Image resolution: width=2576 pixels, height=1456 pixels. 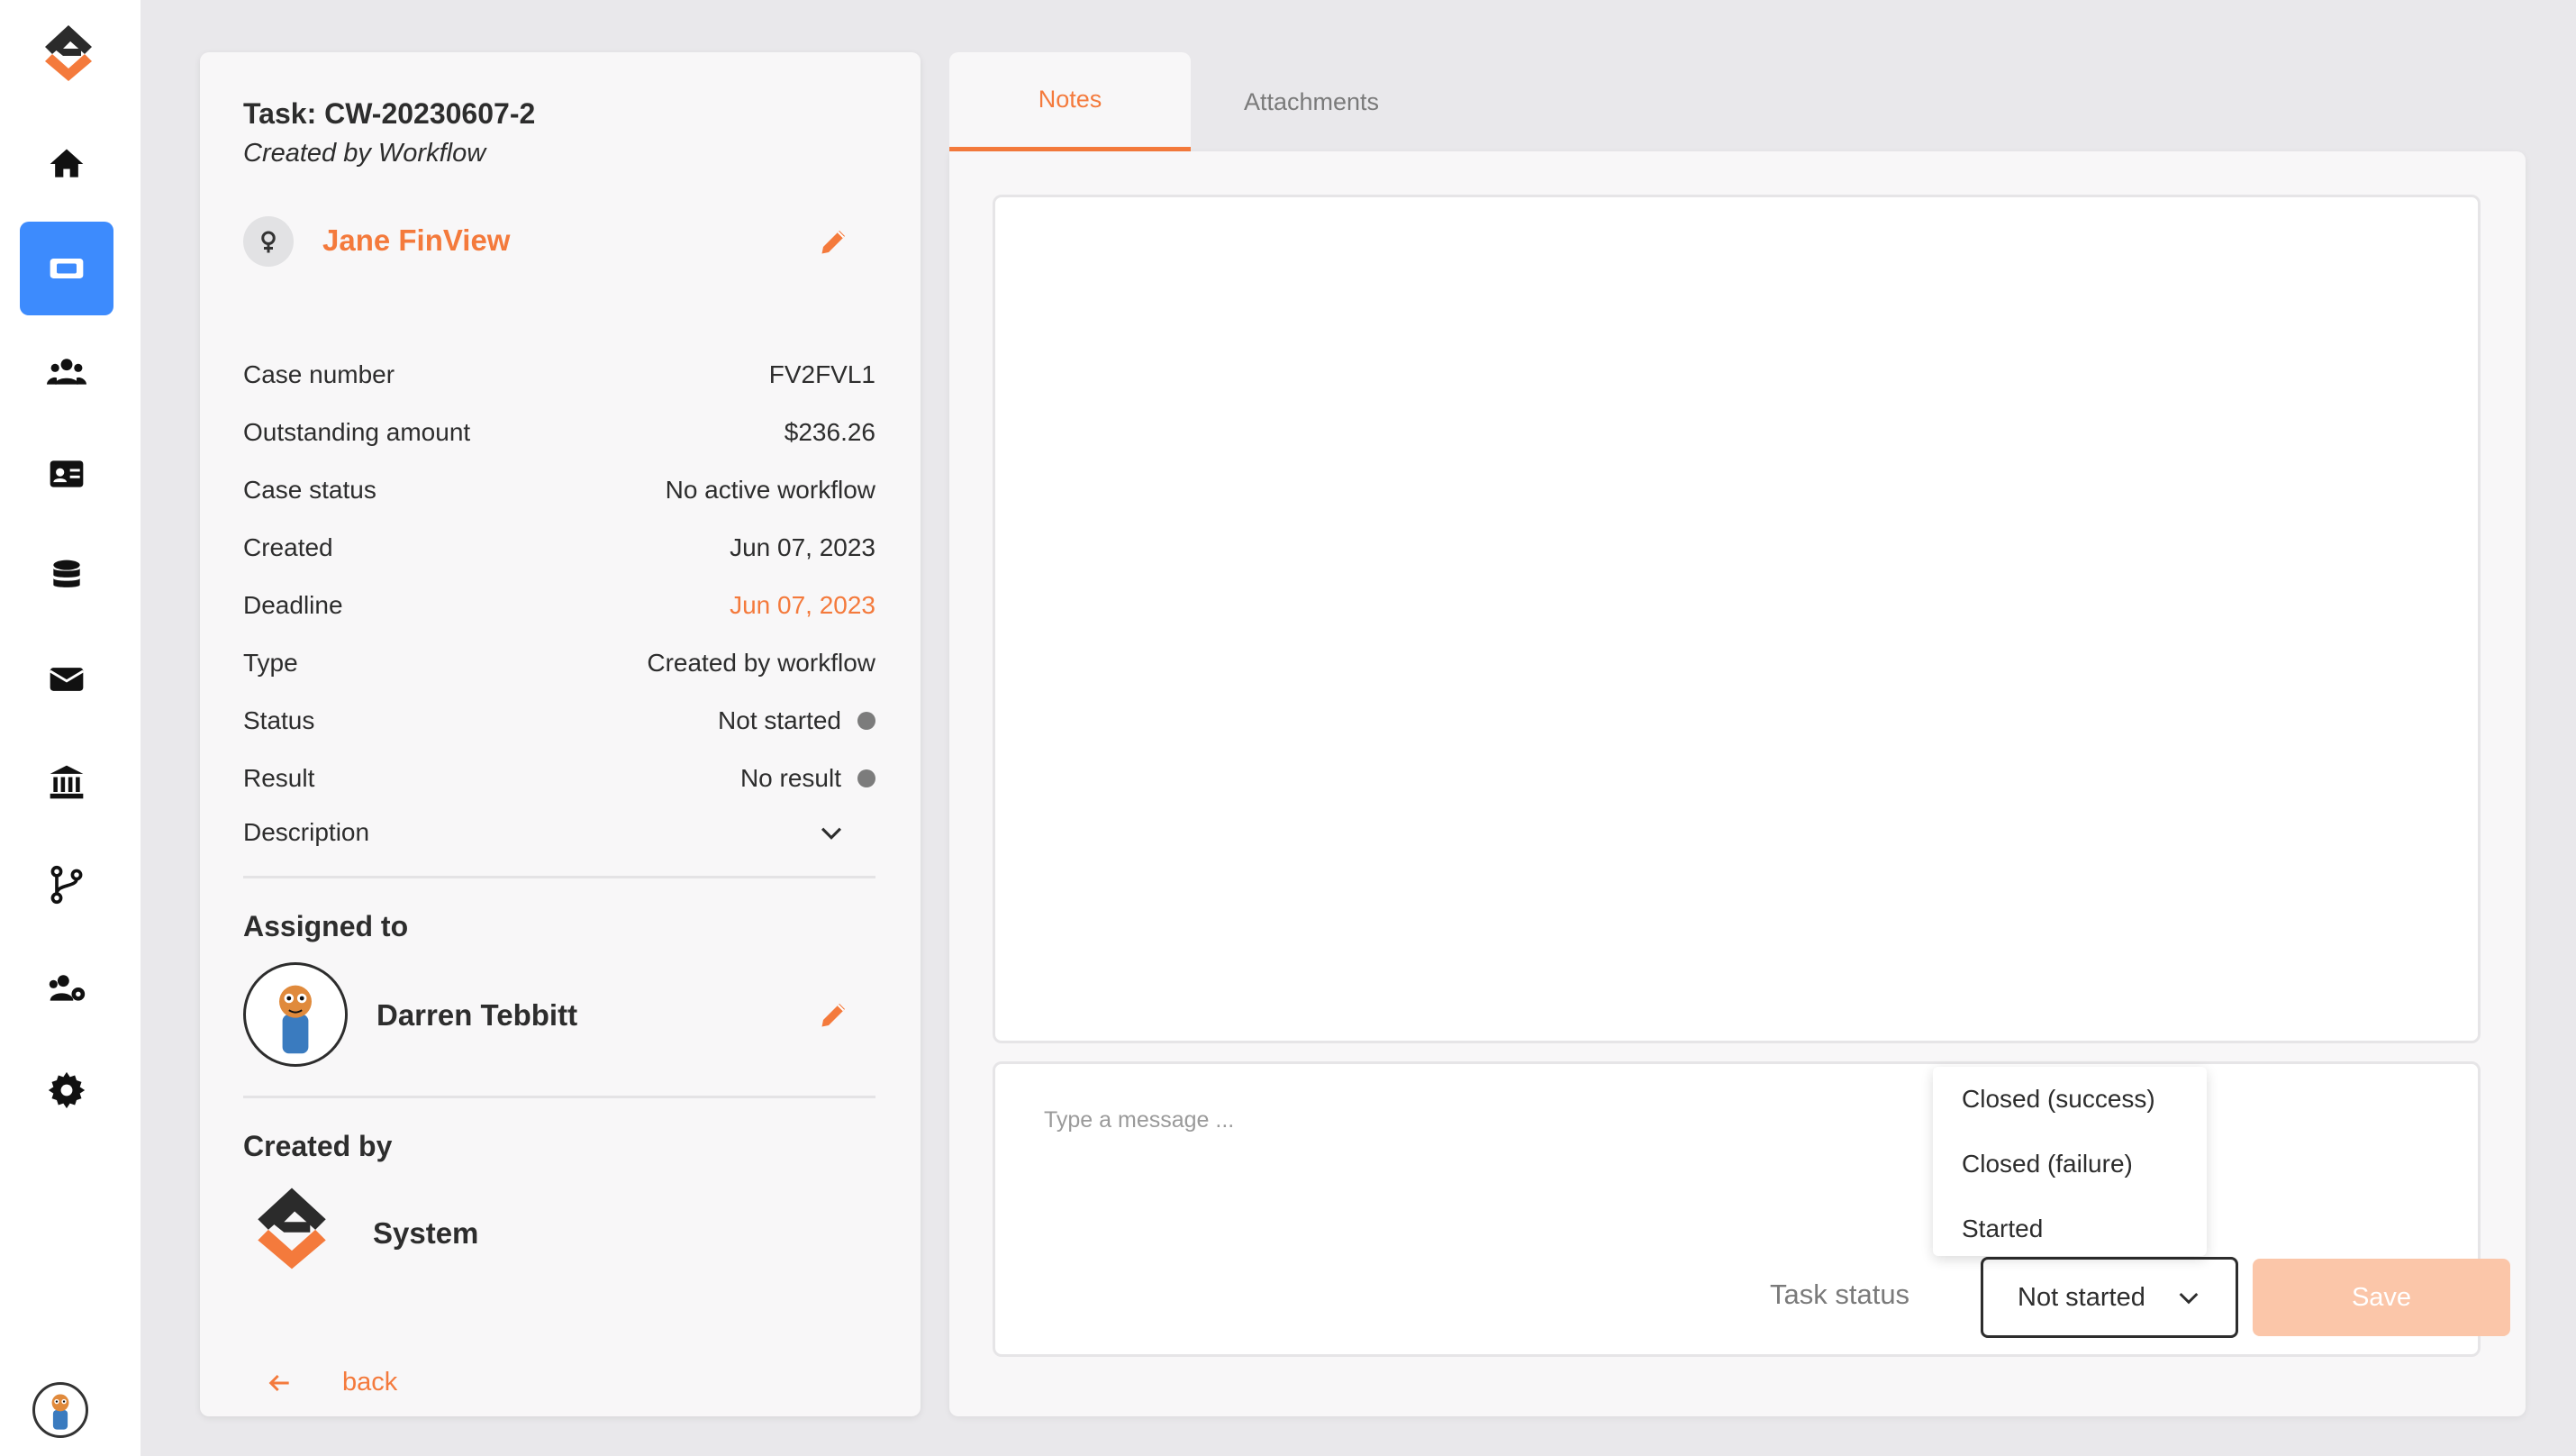 What do you see at coordinates (802, 605) in the screenshot?
I see `deadline-value: Jun 07, 2023` at bounding box center [802, 605].